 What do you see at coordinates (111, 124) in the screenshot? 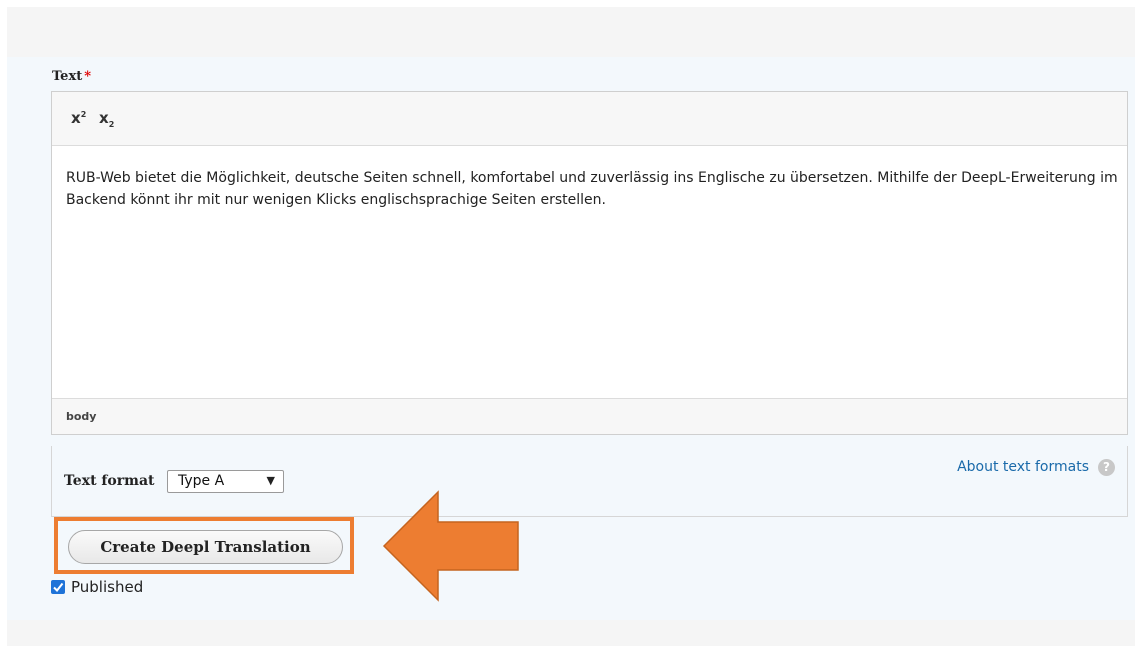
I see `subscript-mark: 2` at bounding box center [111, 124].